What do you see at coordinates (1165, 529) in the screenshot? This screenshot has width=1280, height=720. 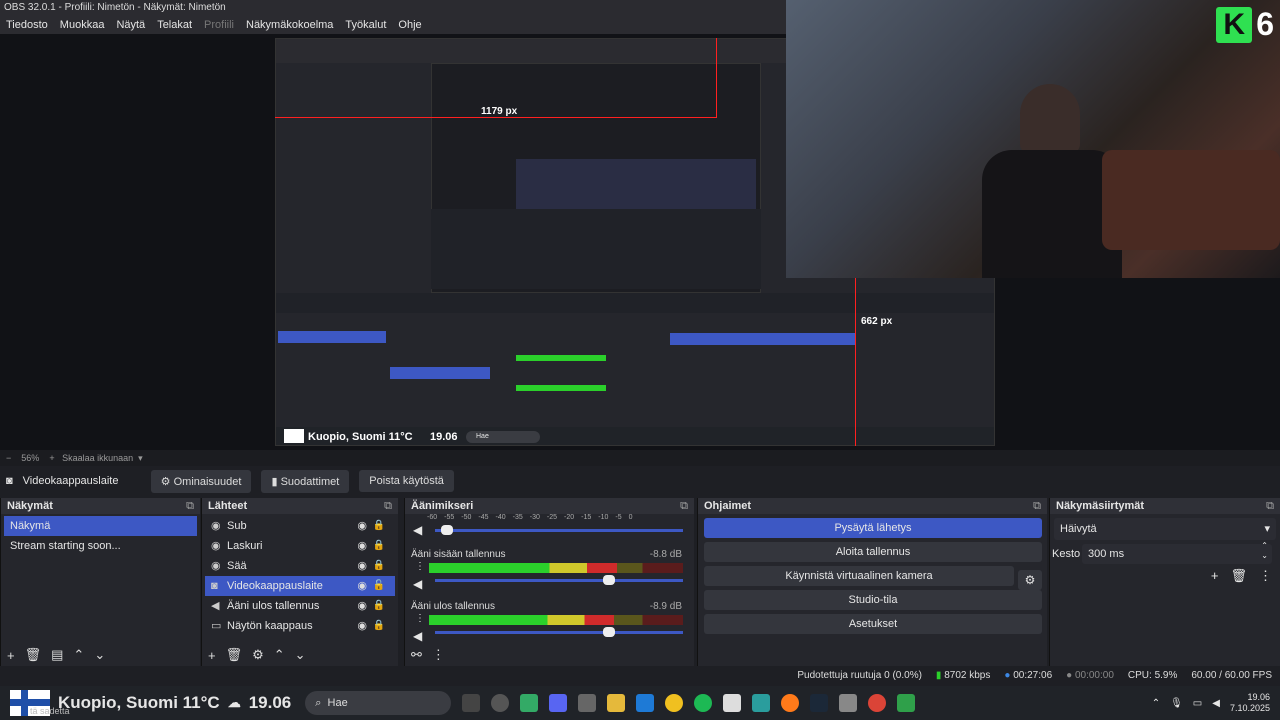 I see `transition-select: Häivytä ▾` at bounding box center [1165, 529].